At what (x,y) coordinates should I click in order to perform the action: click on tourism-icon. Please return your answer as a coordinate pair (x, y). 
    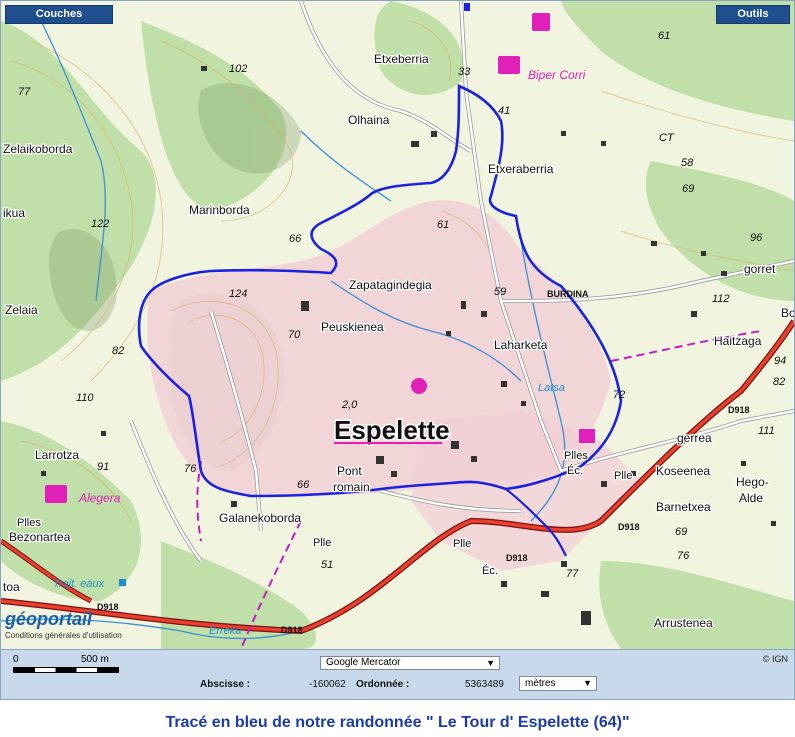
    Looking at the image, I should click on (541, 22).